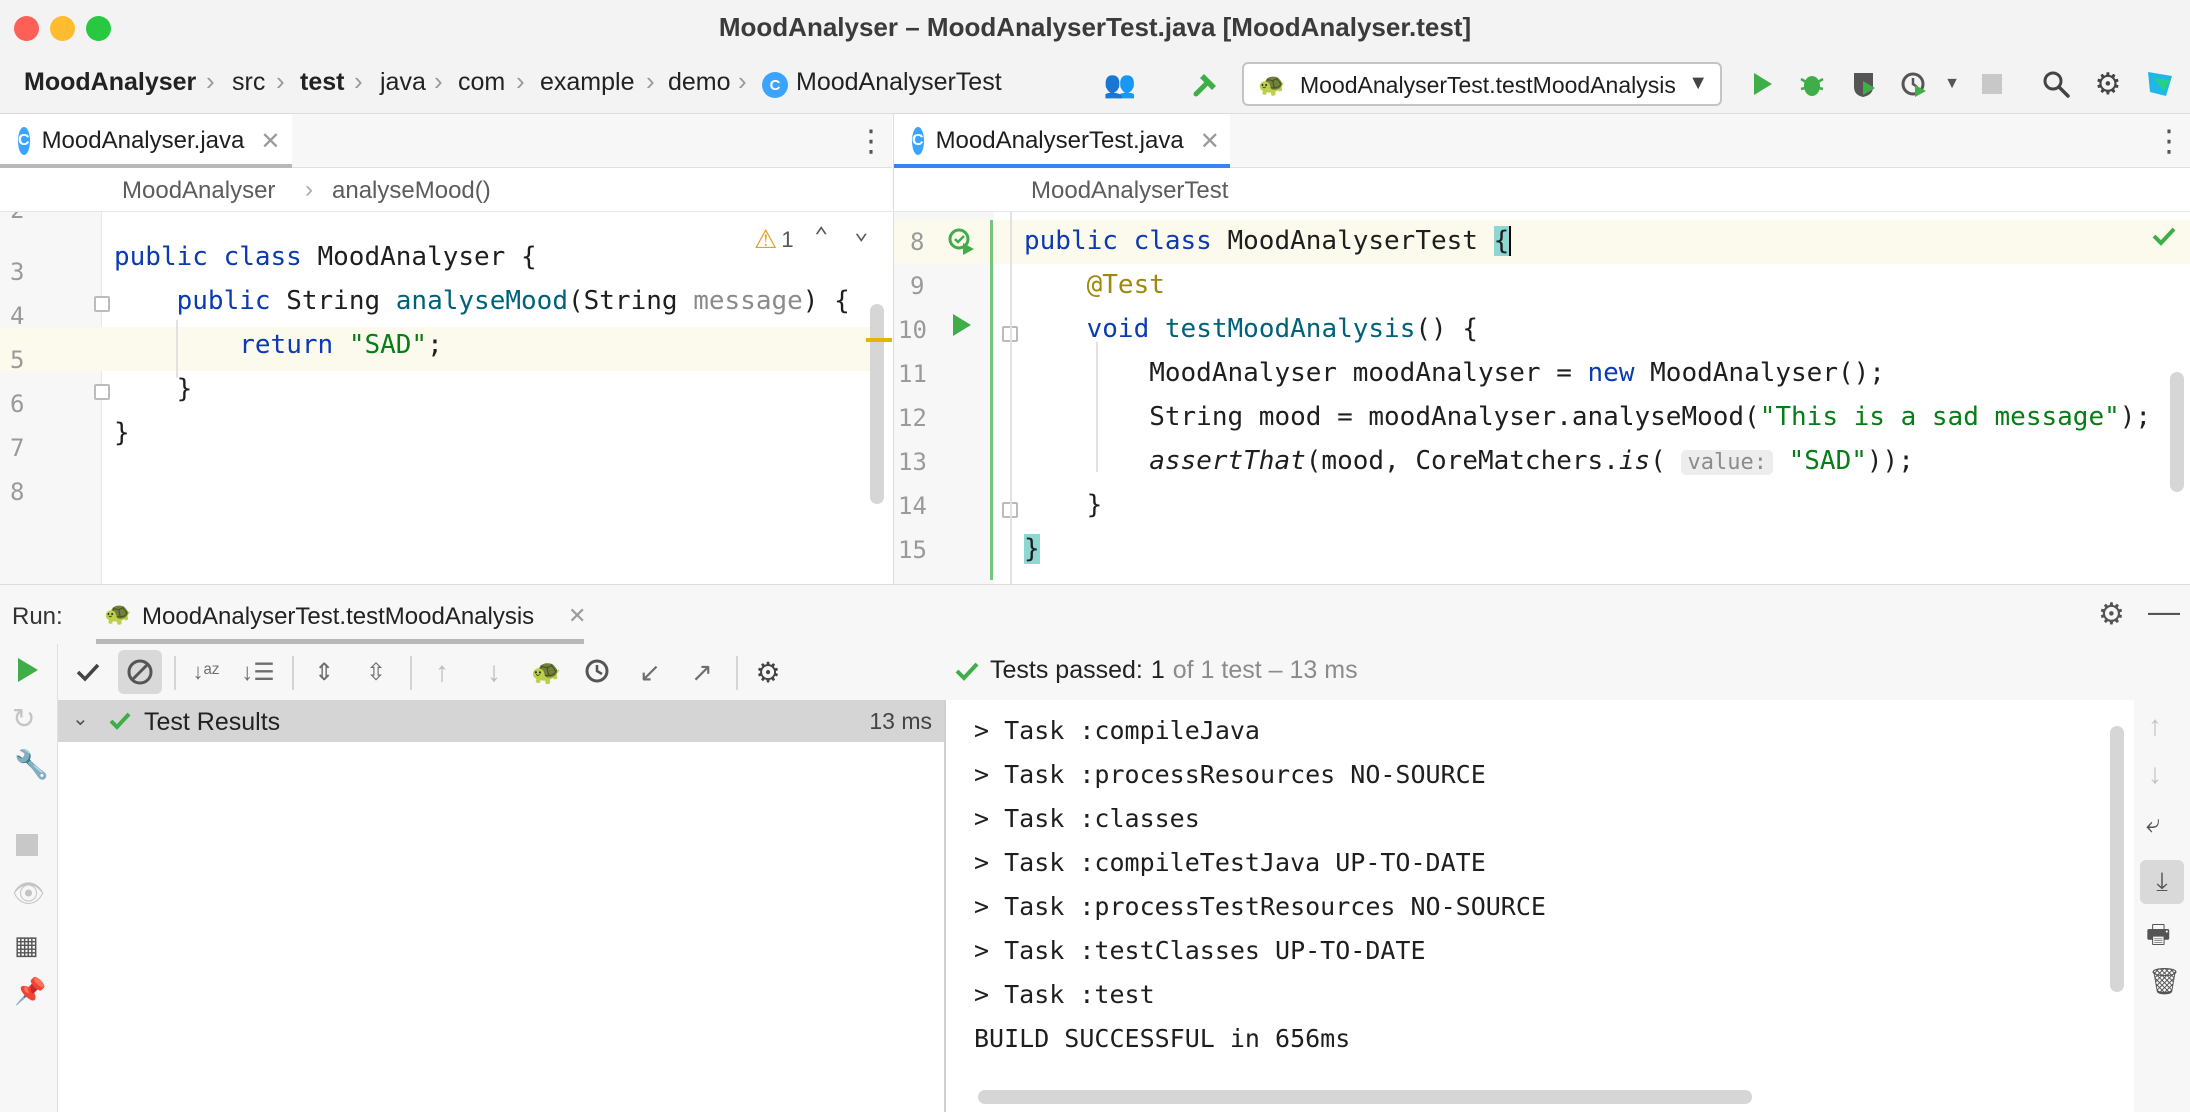  I want to click on export-test-results-icon: ↗, so click(702, 672).